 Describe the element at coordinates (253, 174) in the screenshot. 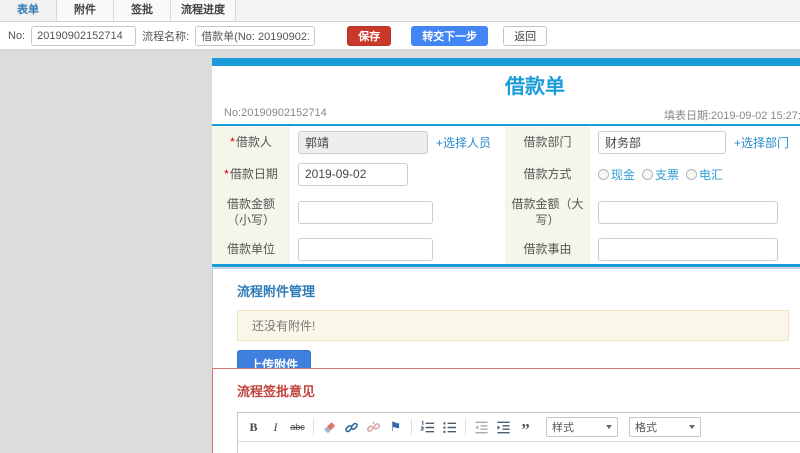

I see `loan-date-label-text: 借款日期` at that location.